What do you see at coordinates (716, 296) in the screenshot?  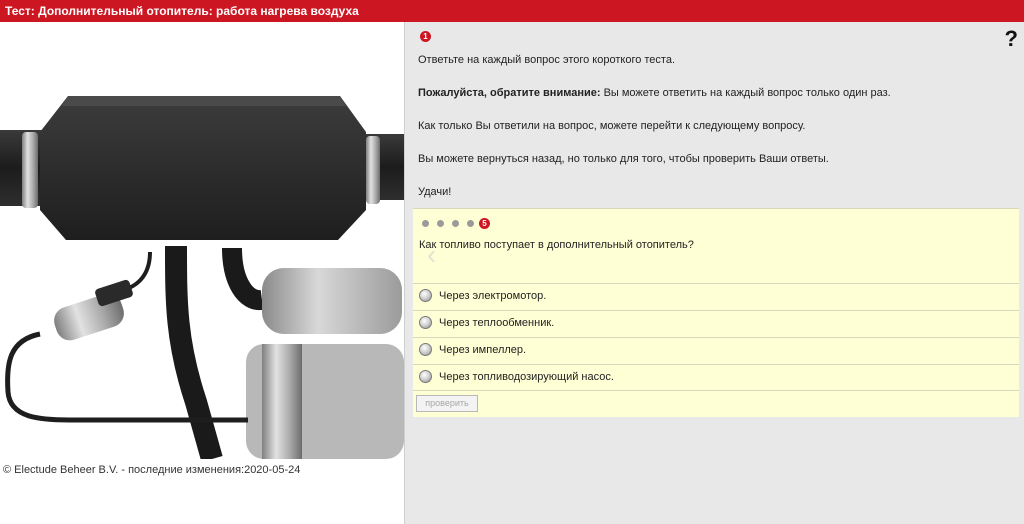 I see `answer-option: Через электромотор.` at bounding box center [716, 296].